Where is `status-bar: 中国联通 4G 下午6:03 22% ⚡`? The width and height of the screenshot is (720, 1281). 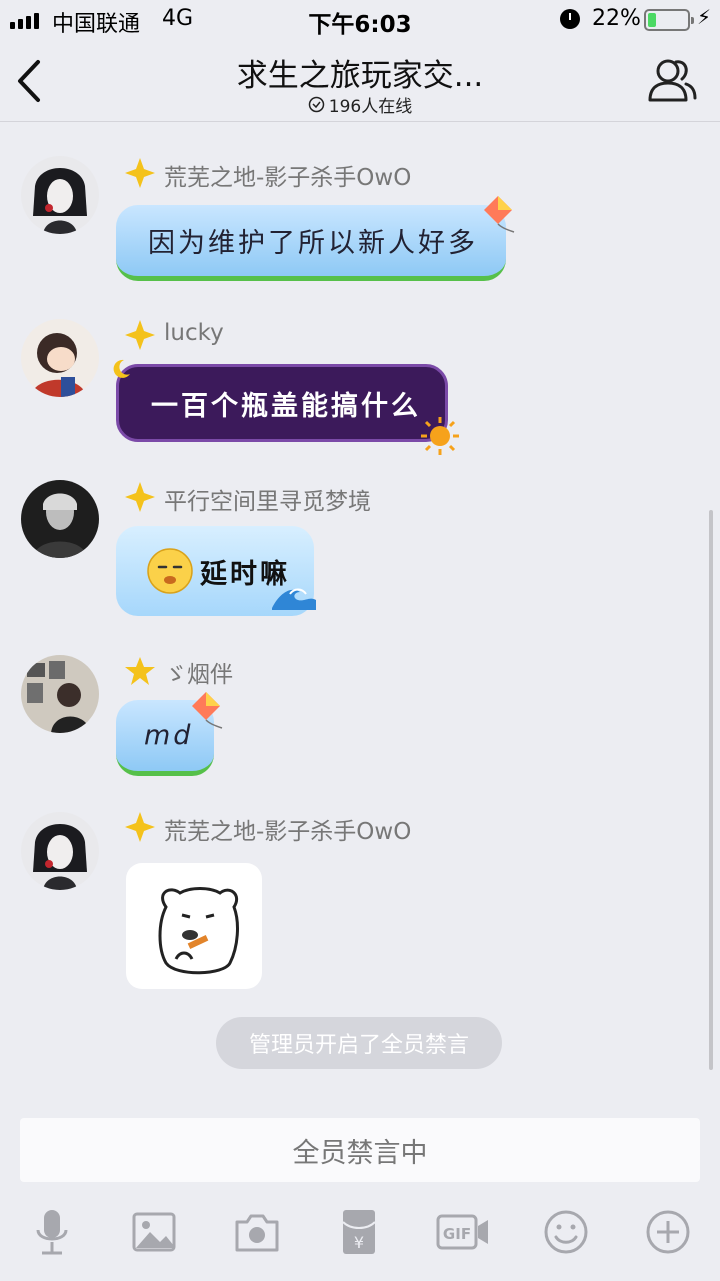
status-bar: 中国联通 4G 下午6:03 22% ⚡ is located at coordinates (360, 20).